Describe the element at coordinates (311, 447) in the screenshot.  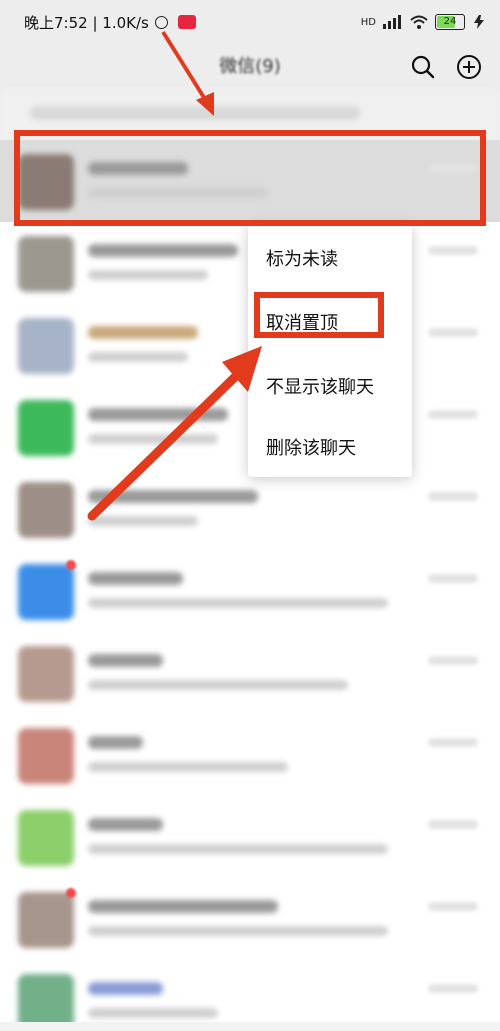
I see `menu-item-delete-chat: 删除该聊天` at that location.